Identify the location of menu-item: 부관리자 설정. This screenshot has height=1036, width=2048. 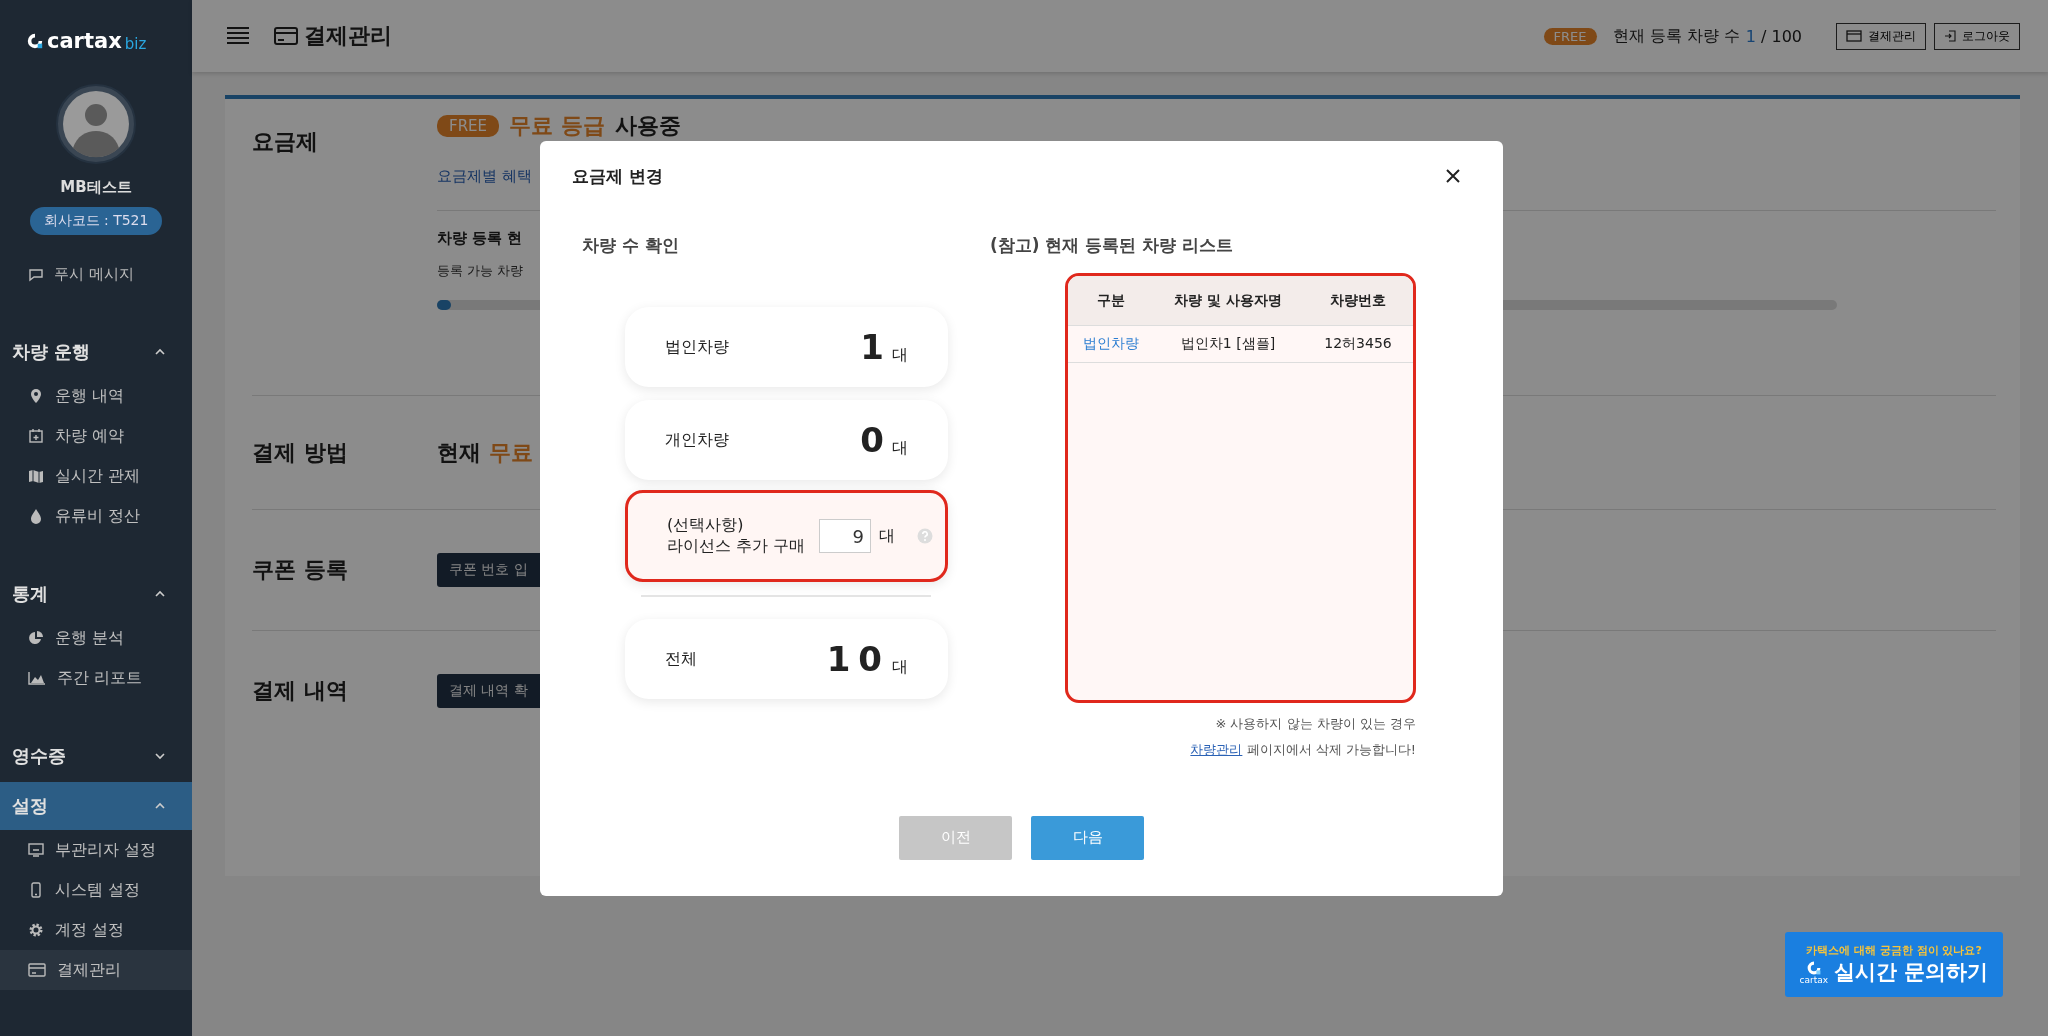
(96, 850).